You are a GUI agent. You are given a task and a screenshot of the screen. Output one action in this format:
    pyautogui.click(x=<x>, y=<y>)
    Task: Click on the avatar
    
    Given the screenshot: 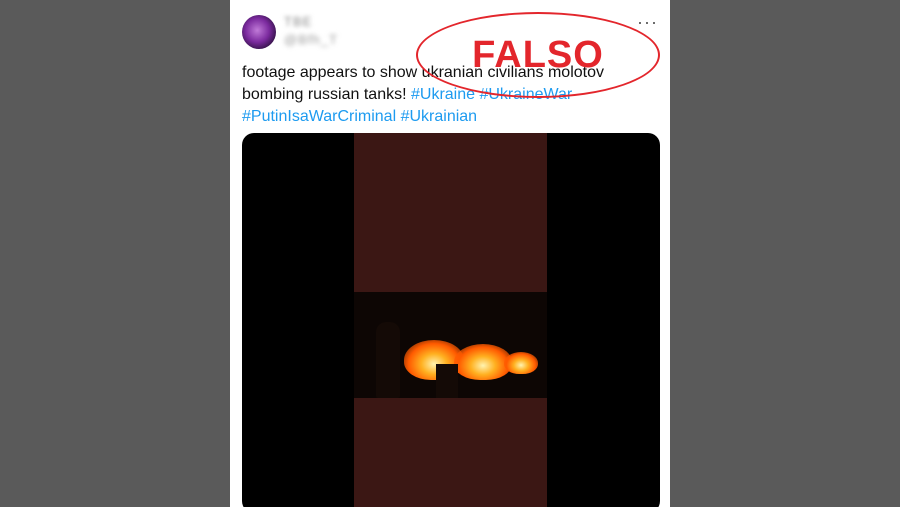 What is the action you would take?
    pyautogui.click(x=259, y=32)
    